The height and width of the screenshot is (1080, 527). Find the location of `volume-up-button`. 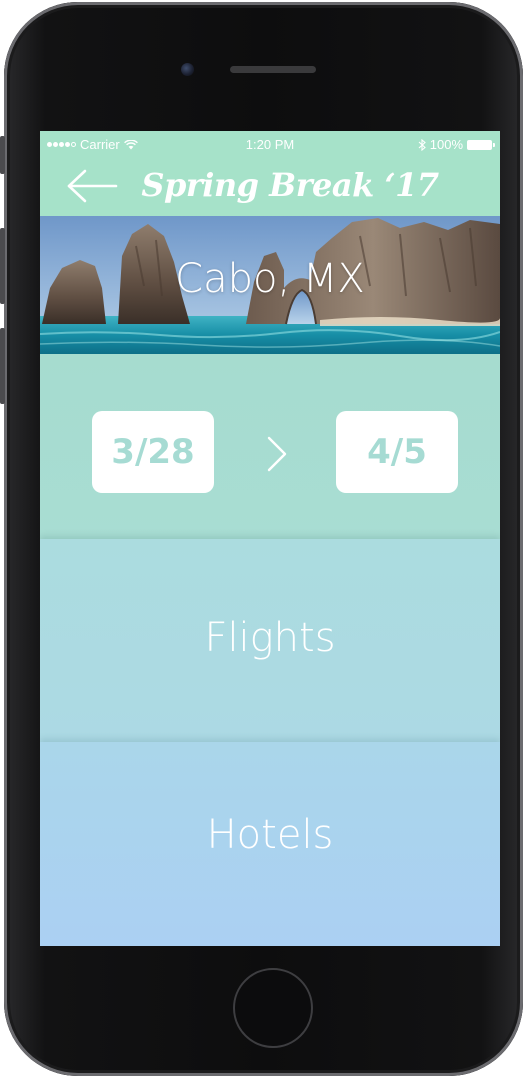

volume-up-button is located at coordinates (2, 266).